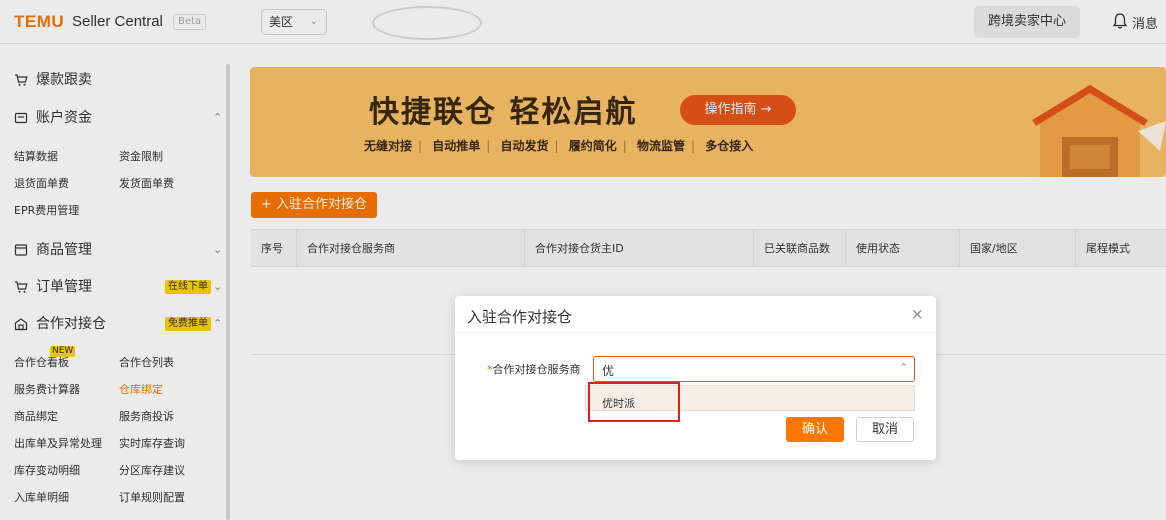  What do you see at coordinates (754, 369) in the screenshot?
I see `provider-select: 优 ⌃` at bounding box center [754, 369].